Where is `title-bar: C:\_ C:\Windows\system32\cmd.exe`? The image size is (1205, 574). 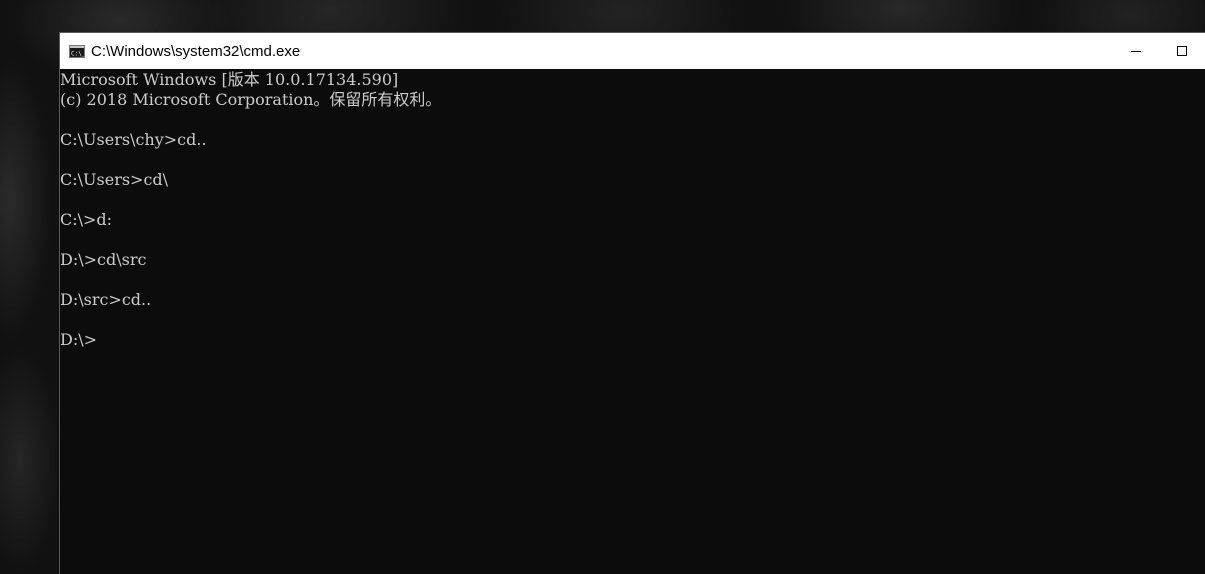
title-bar: C:\_ C:\Windows\system32\cmd.exe is located at coordinates (632, 51).